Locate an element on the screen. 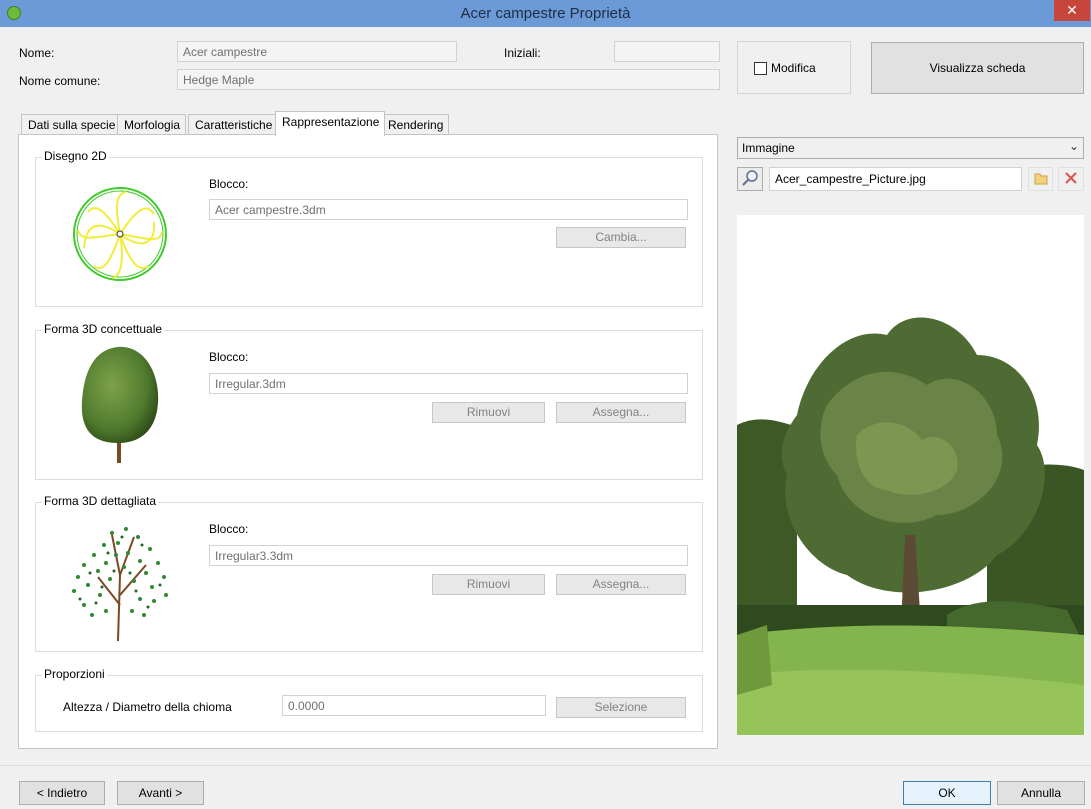  close-button: ✕ is located at coordinates (1072, 10).